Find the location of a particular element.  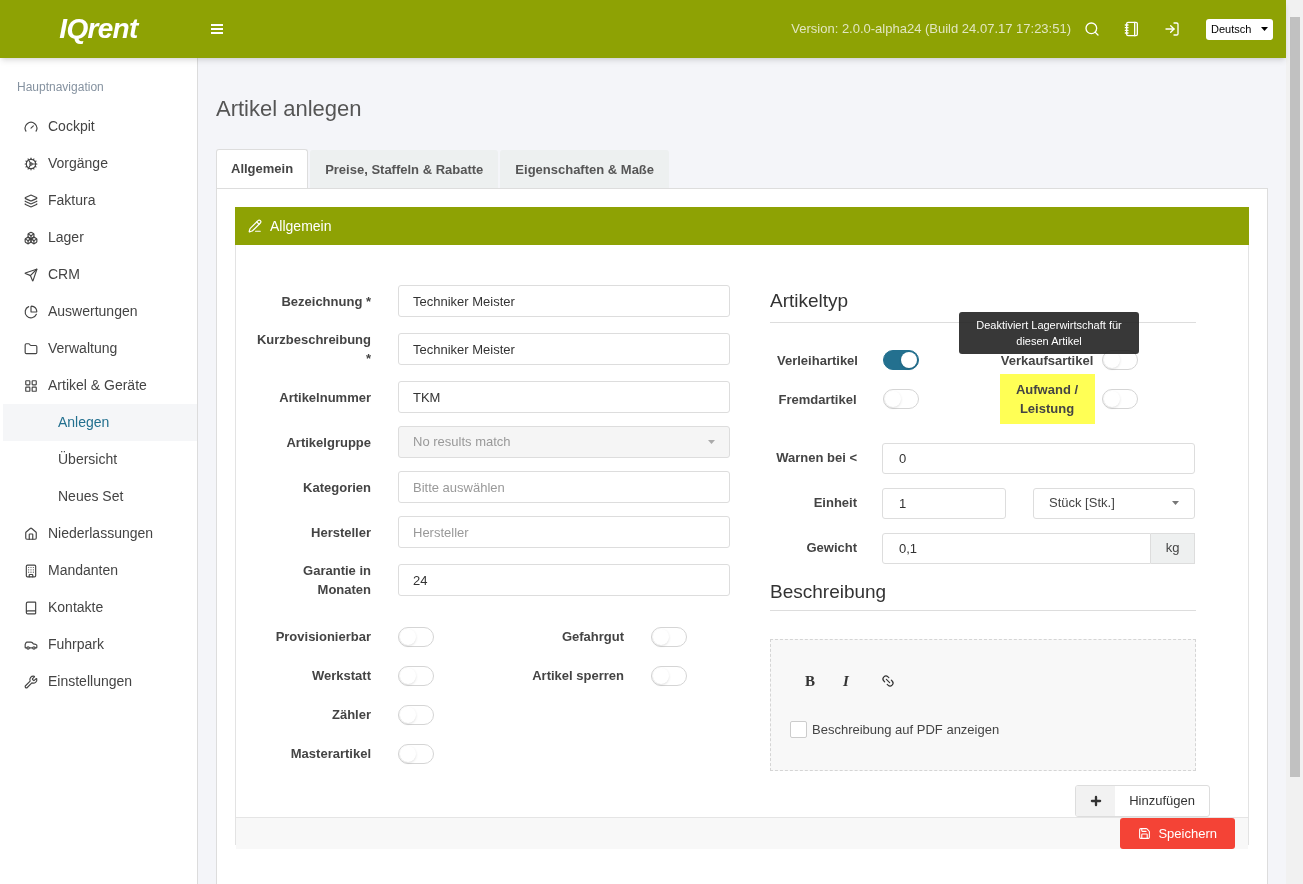

layers-icon is located at coordinates (31, 200).